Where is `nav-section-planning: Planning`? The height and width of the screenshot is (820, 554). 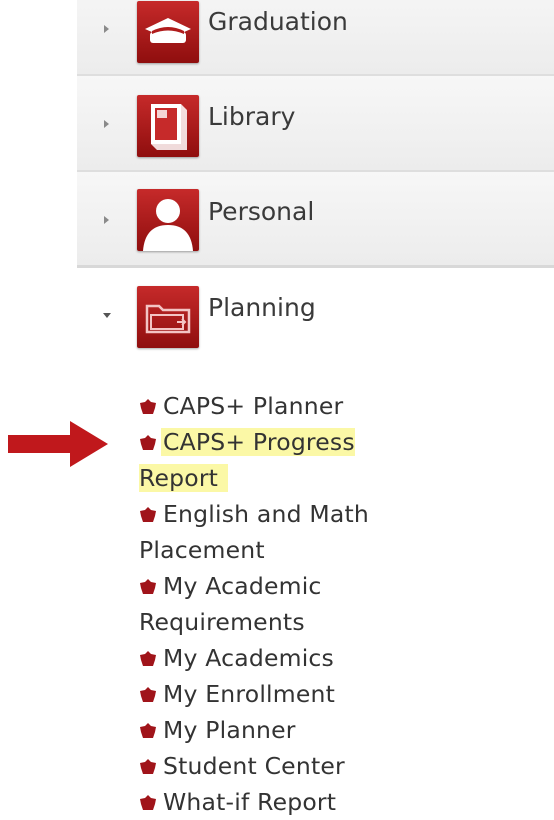
nav-section-planning: Planning is located at coordinates (315, 313).